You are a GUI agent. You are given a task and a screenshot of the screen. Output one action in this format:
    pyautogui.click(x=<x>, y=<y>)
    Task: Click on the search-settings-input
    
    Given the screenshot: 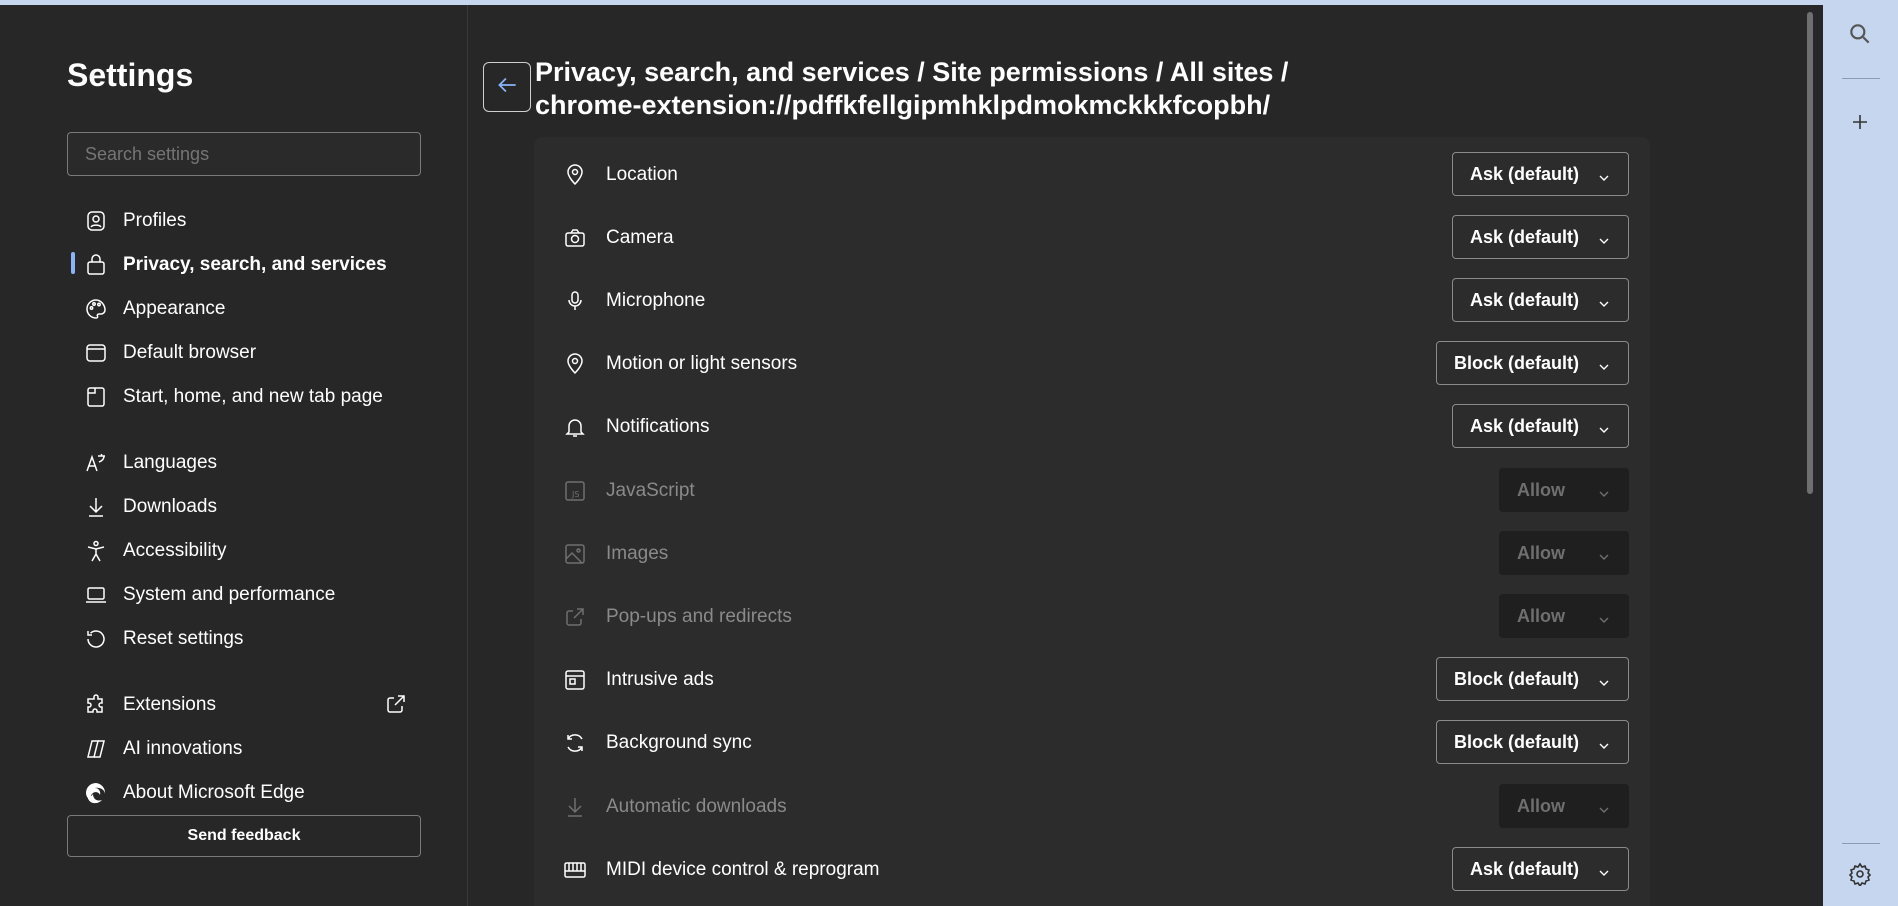 What is the action you would take?
    pyautogui.click(x=244, y=154)
    